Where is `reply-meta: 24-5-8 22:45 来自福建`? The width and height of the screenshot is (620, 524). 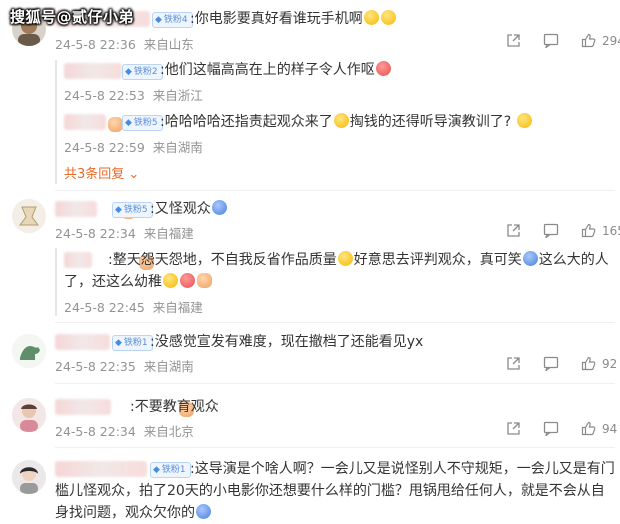 reply-meta: 24-5-8 22:45 来自福建 is located at coordinates (133, 307).